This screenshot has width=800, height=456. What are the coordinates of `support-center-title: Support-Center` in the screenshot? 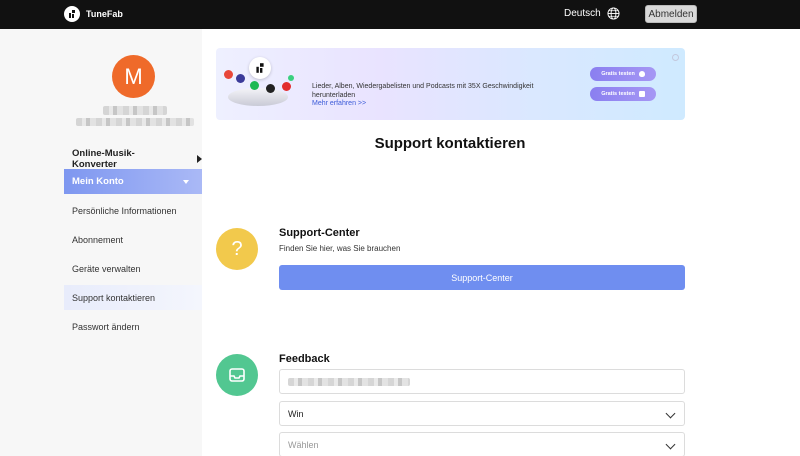 It's located at (319, 233).